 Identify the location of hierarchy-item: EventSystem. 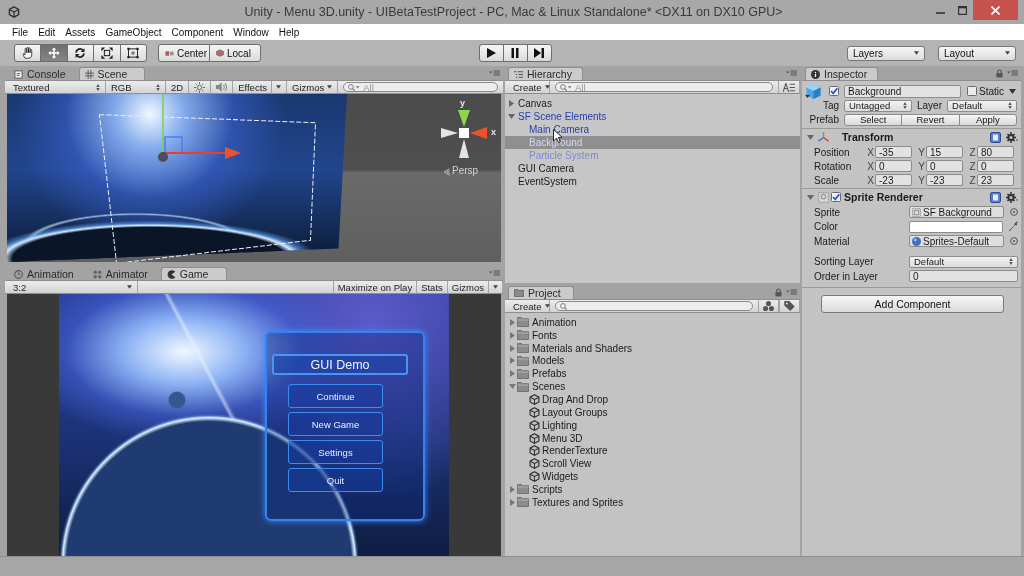
(652, 181).